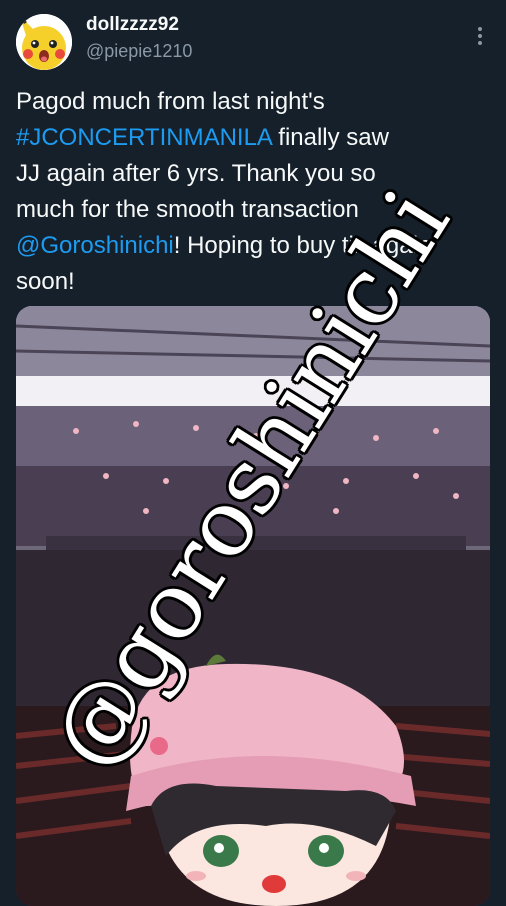 This screenshot has height=906, width=506. I want to click on post-text-segment: ! Hoping to buy tix again, so click(302, 245).